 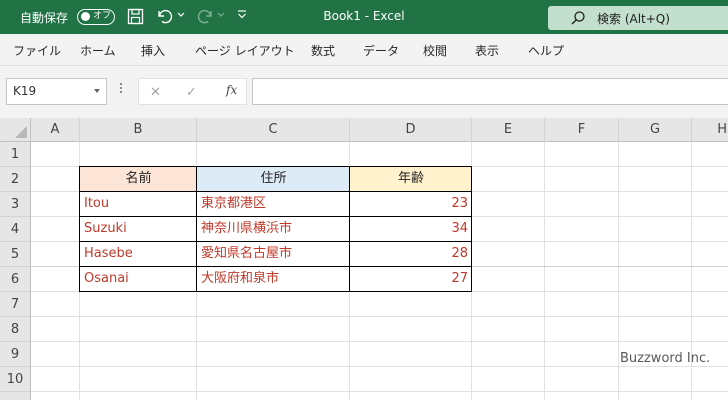 What do you see at coordinates (155, 92) in the screenshot?
I see `cancel-icon: ✕` at bounding box center [155, 92].